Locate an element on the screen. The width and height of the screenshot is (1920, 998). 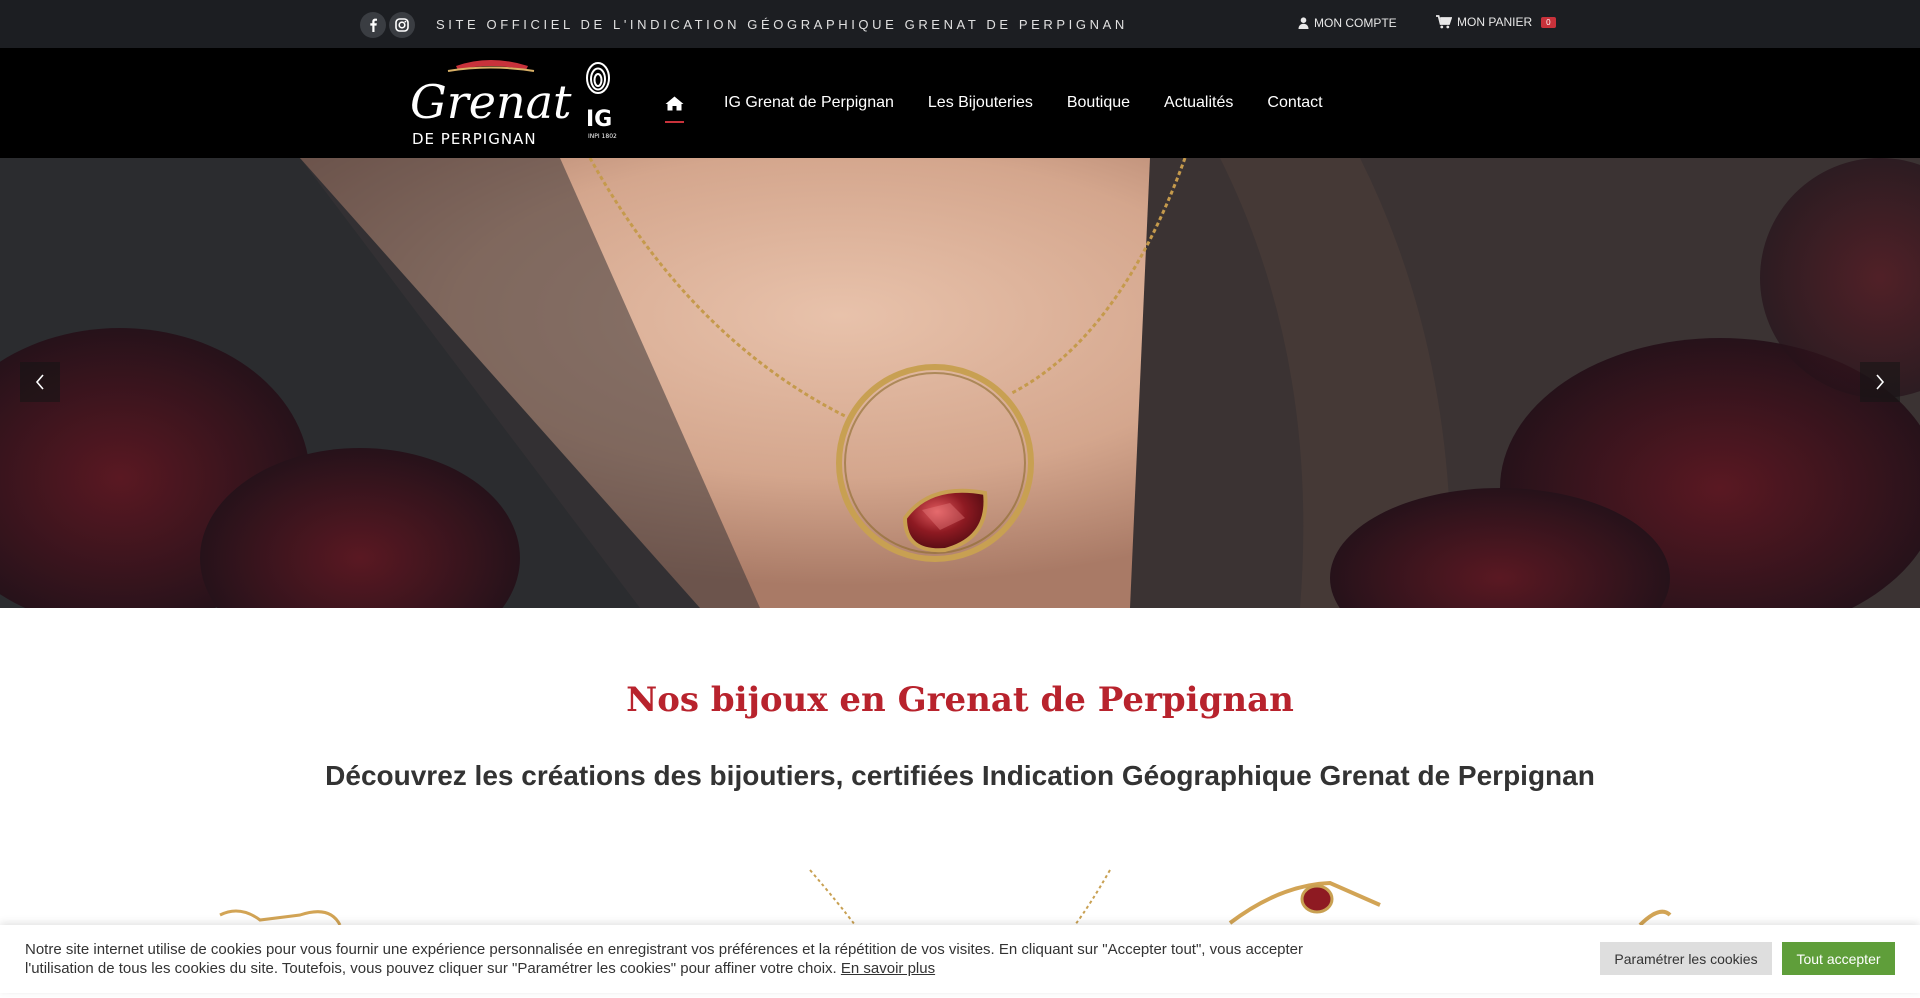
logo-ig-note: INPI 1802 is located at coordinates (602, 136).